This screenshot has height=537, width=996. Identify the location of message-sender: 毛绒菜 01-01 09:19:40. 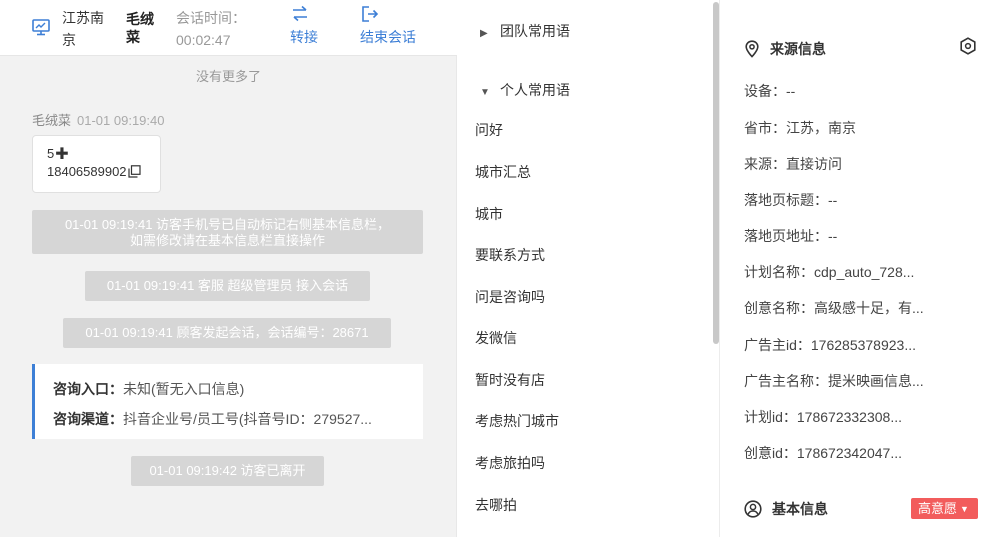
(98, 119).